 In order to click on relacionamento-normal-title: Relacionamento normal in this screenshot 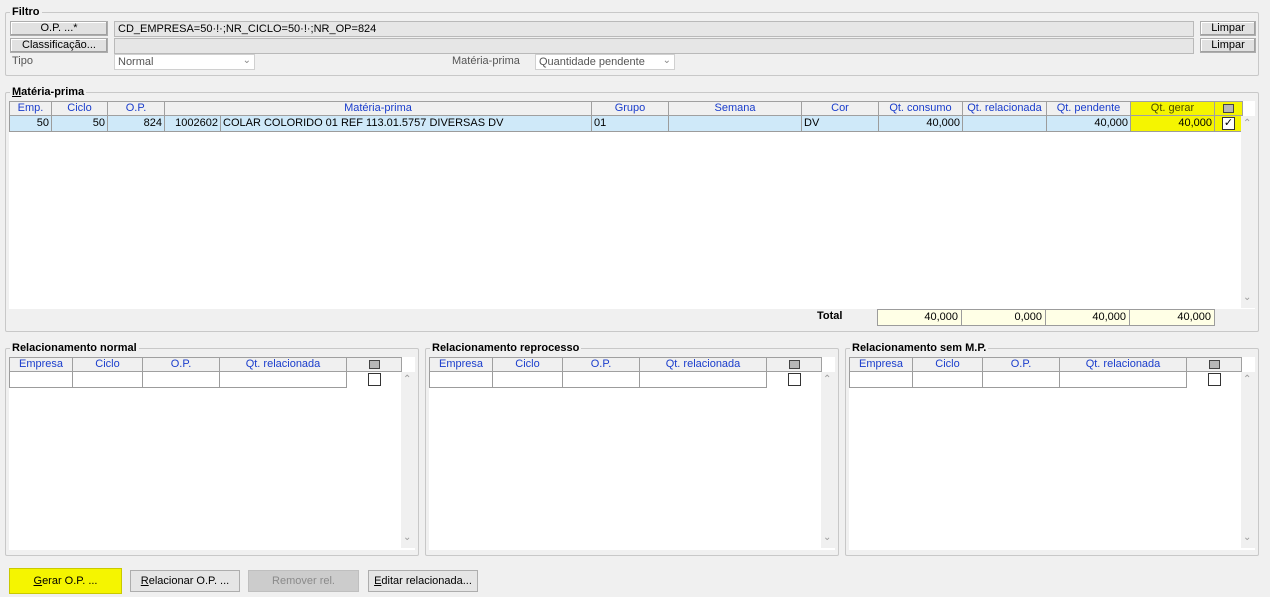, I will do `click(74, 348)`.